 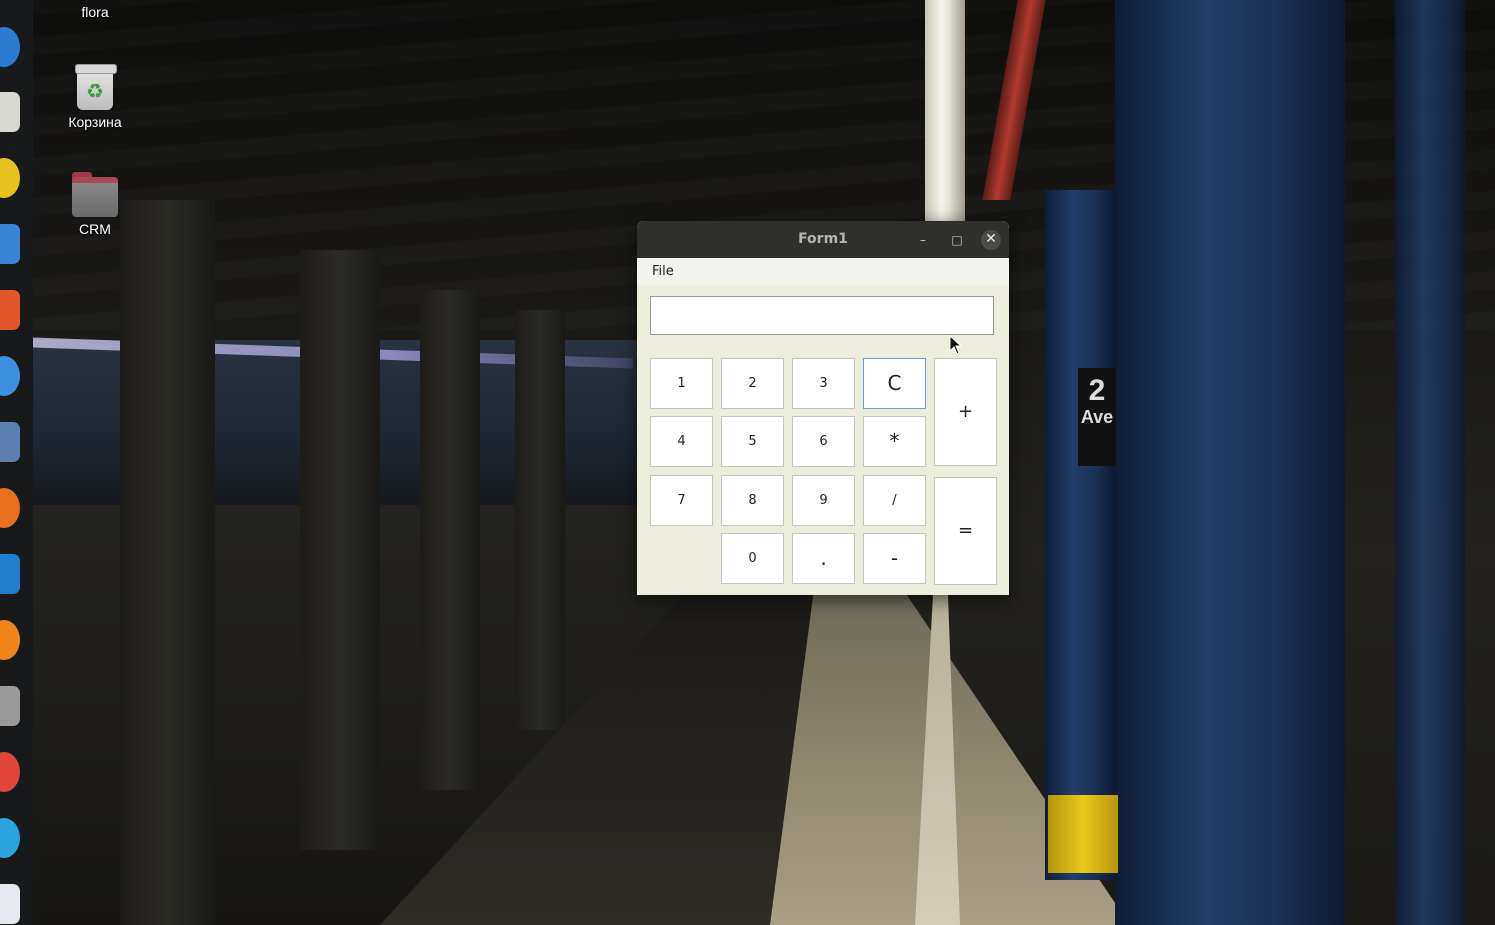 I want to click on settings-icon, so click(x=10, y=442).